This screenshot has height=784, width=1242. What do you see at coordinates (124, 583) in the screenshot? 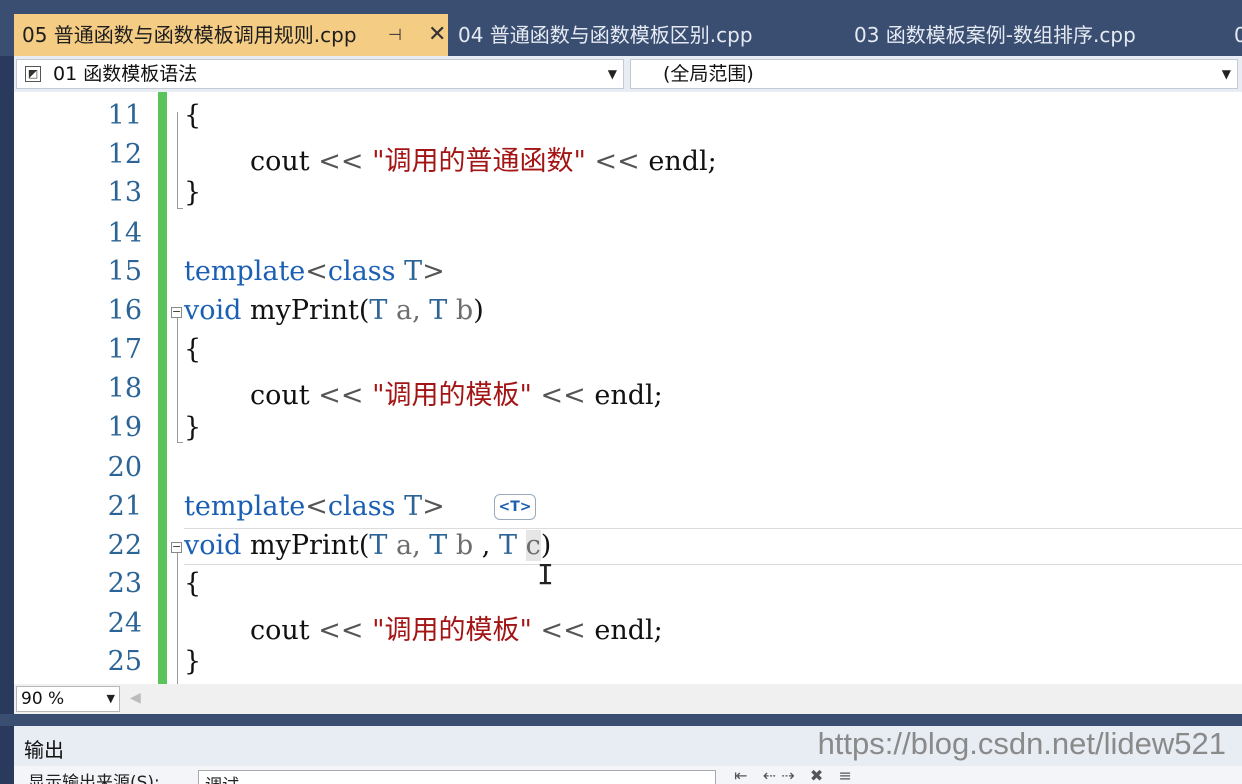
I see `line-number: 23` at bounding box center [124, 583].